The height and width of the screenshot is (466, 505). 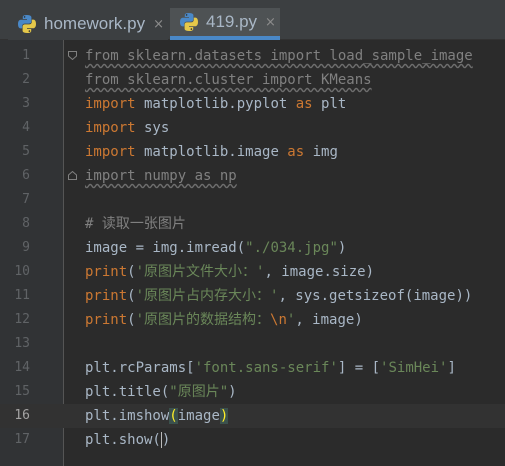 I want to click on string-token: "./034.jpg", so click(x=291, y=248).